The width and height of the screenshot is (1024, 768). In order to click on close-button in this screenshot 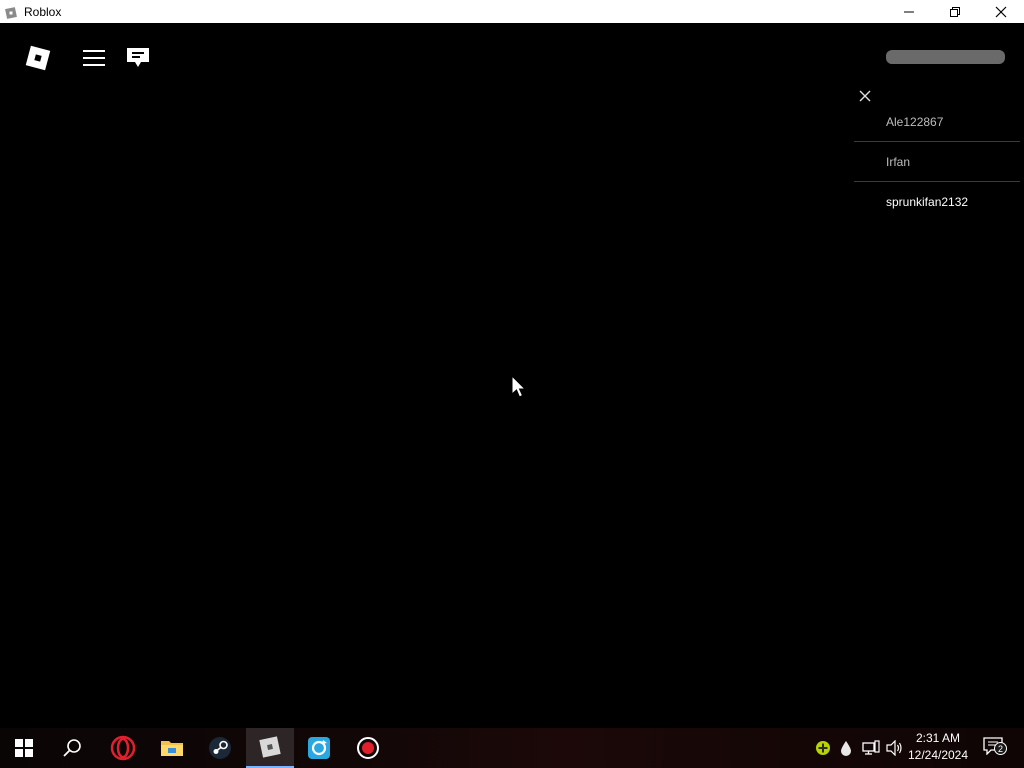, I will do `click(1001, 11)`.